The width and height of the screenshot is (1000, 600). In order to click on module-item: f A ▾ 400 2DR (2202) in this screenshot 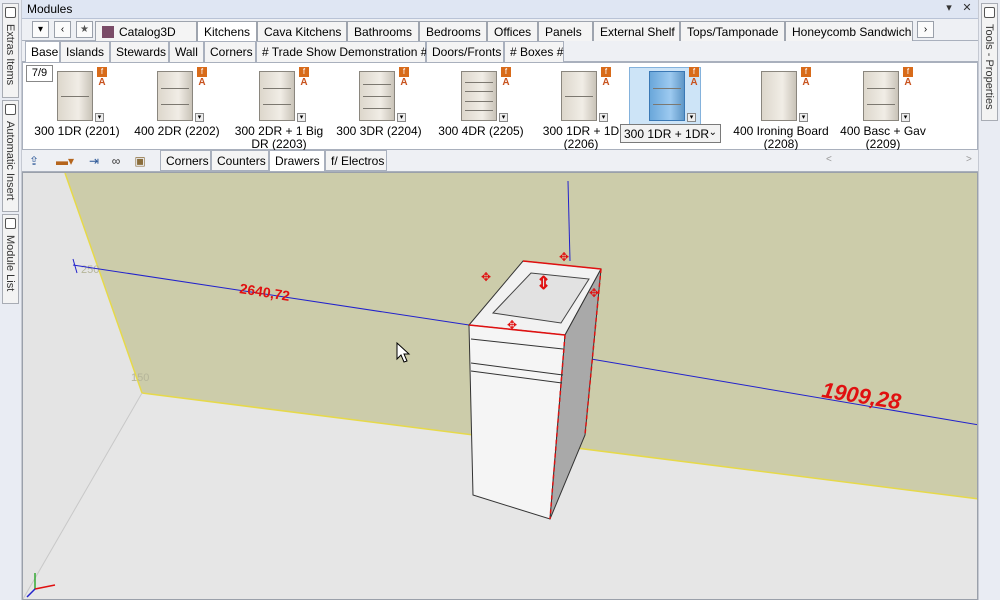, I will do `click(177, 109)`.